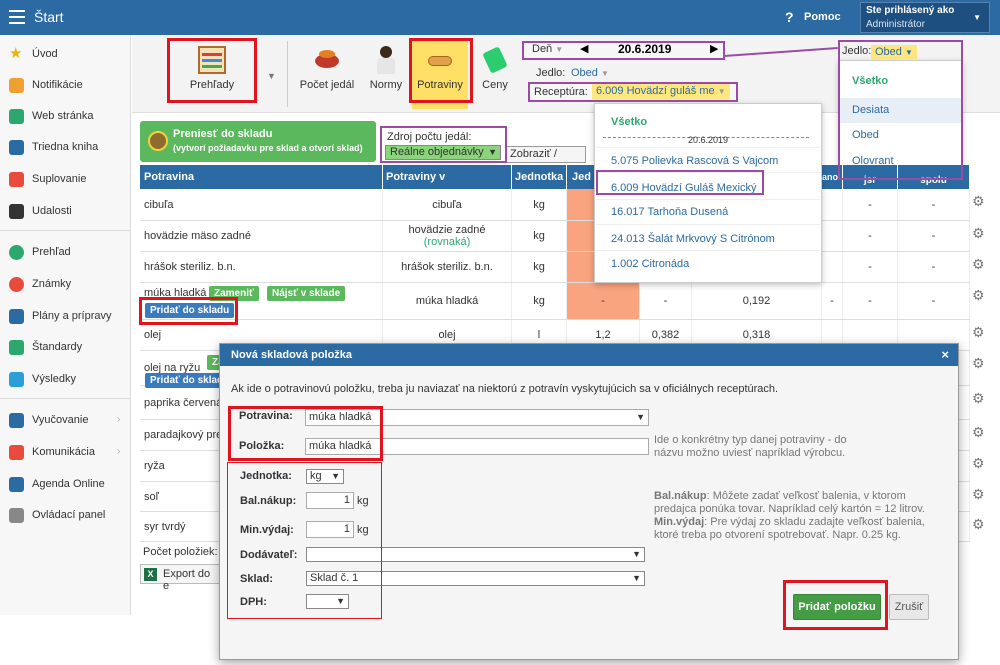 This screenshot has width=1000, height=665. What do you see at coordinates (822, 17) in the screenshot?
I see `help-link: Pomoc` at bounding box center [822, 17].